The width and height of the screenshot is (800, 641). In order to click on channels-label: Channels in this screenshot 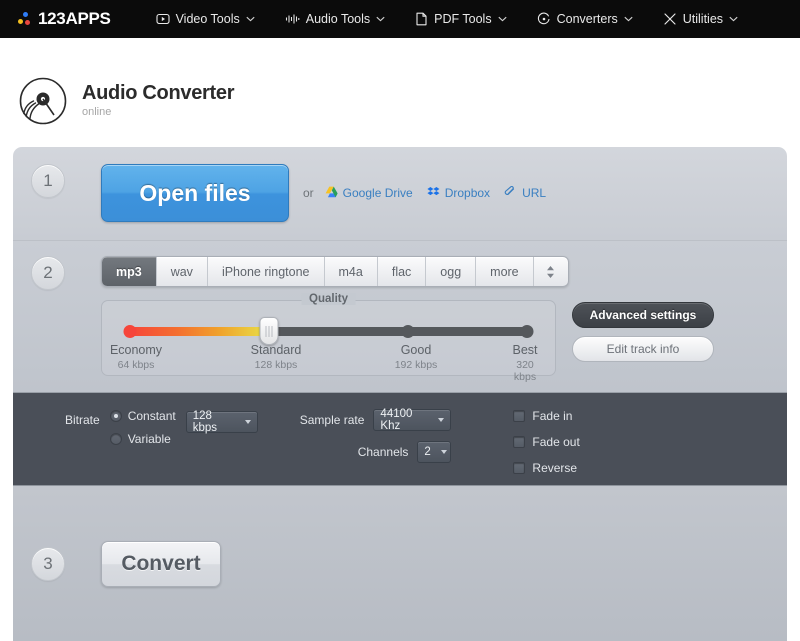, I will do `click(383, 452)`.